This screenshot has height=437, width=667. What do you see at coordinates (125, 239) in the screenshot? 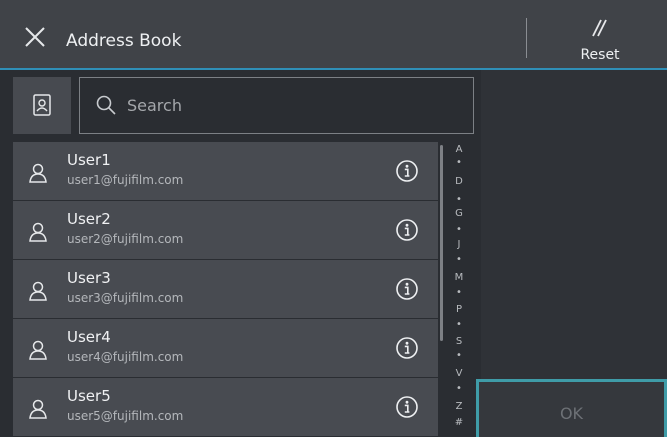
I see `contact-email: user2@fujifilm.com` at bounding box center [125, 239].